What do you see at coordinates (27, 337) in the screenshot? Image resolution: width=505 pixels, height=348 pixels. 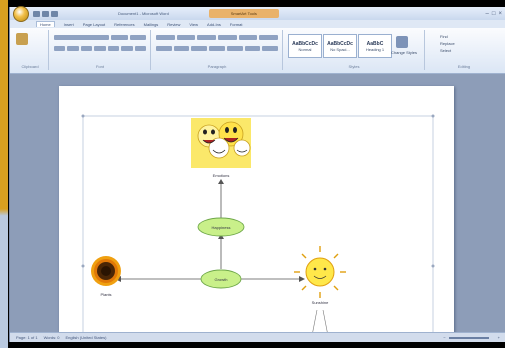 I see `status-page: Page: 1 of 1` at bounding box center [27, 337].